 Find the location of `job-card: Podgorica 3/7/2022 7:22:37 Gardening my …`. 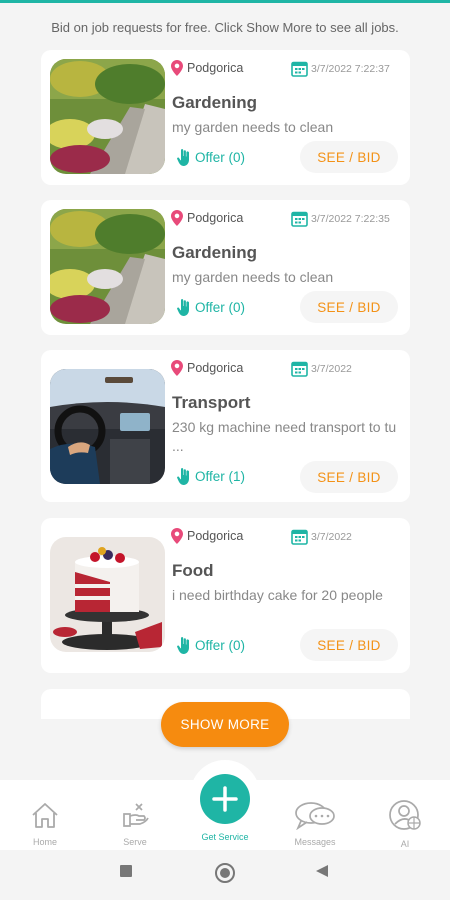

job-card: Podgorica 3/7/2022 7:22:37 Gardening my … is located at coordinates (225, 117).